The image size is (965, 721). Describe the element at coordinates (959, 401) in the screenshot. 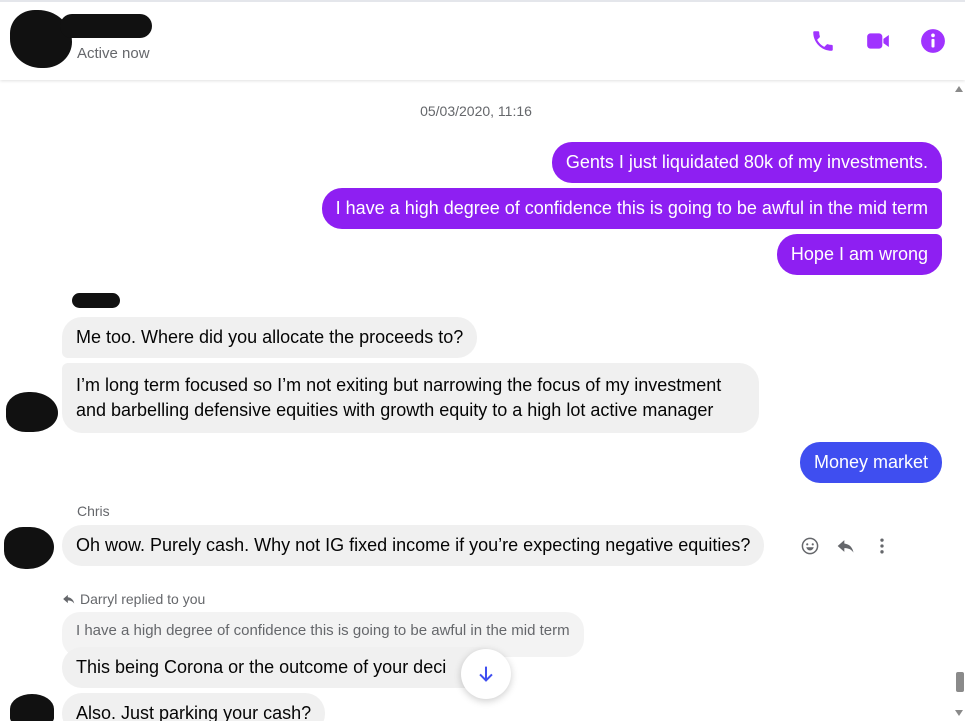

I see `scrollbar` at that location.